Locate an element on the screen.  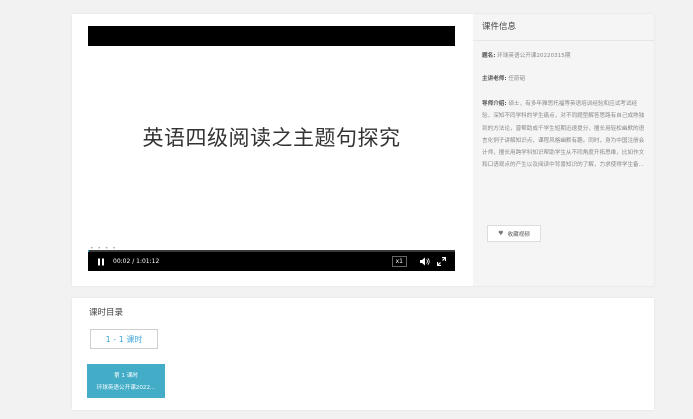
title-label: 题名: is located at coordinates (489, 56).